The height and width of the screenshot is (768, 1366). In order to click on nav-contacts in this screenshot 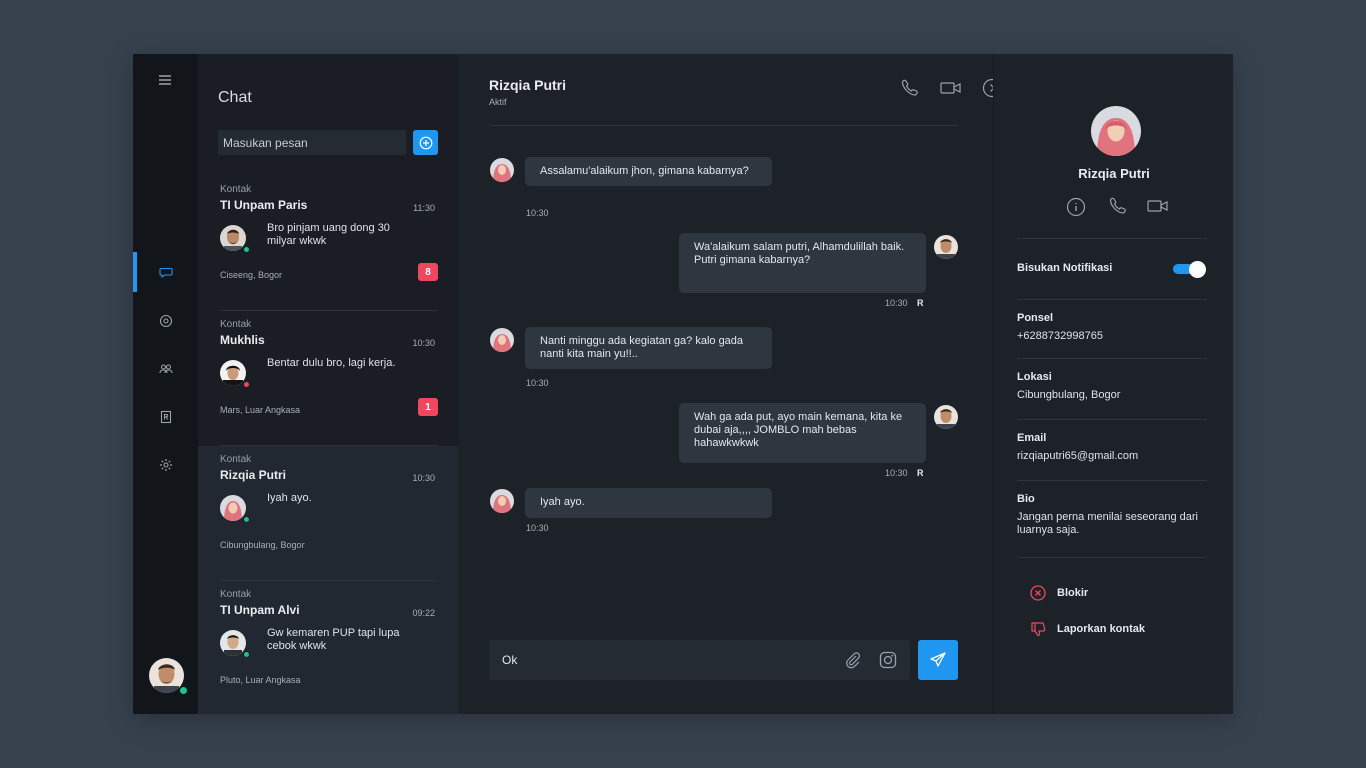, I will do `click(165, 417)`.